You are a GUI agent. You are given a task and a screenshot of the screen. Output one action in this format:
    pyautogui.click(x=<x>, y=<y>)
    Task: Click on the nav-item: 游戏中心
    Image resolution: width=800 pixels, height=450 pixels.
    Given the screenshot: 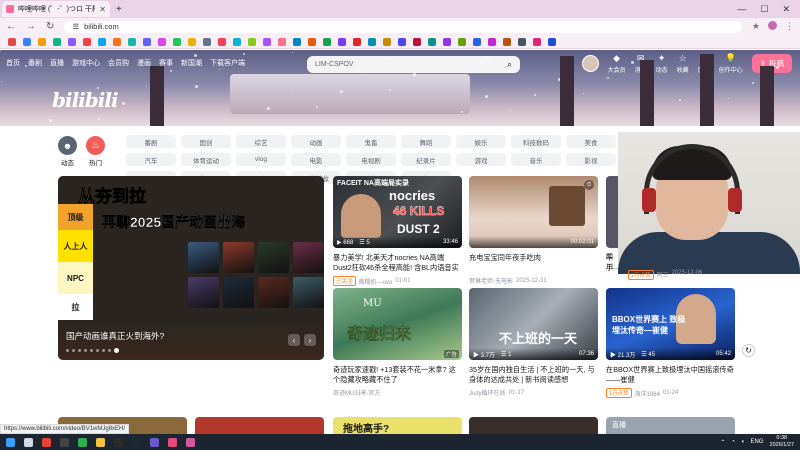 What is the action you would take?
    pyautogui.click(x=86, y=63)
    